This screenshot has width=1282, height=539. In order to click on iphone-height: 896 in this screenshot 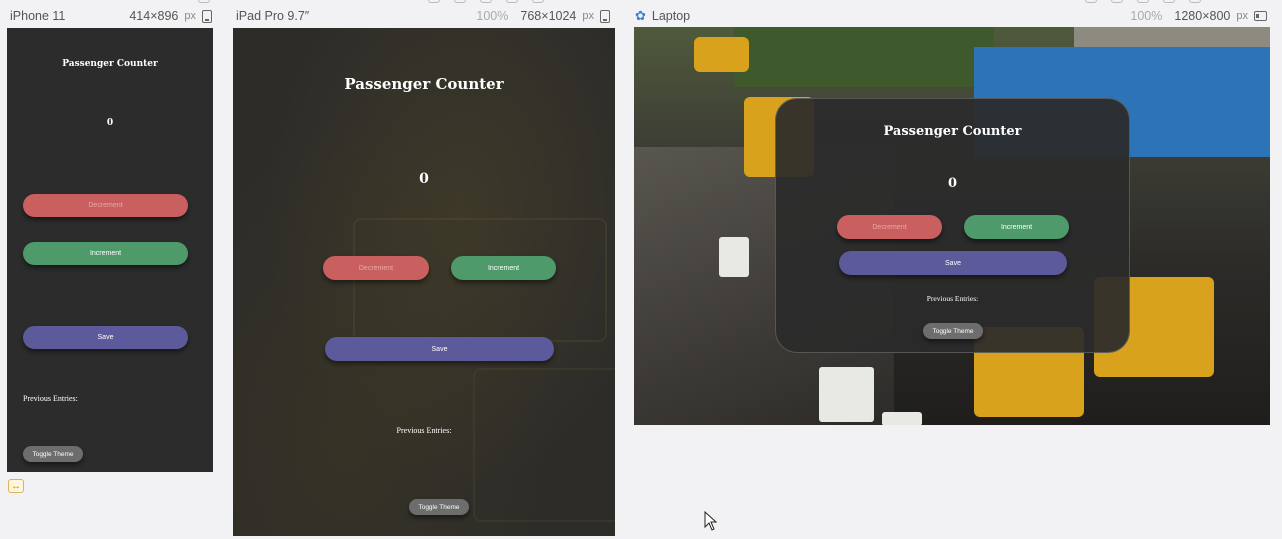, I will do `click(168, 16)`.